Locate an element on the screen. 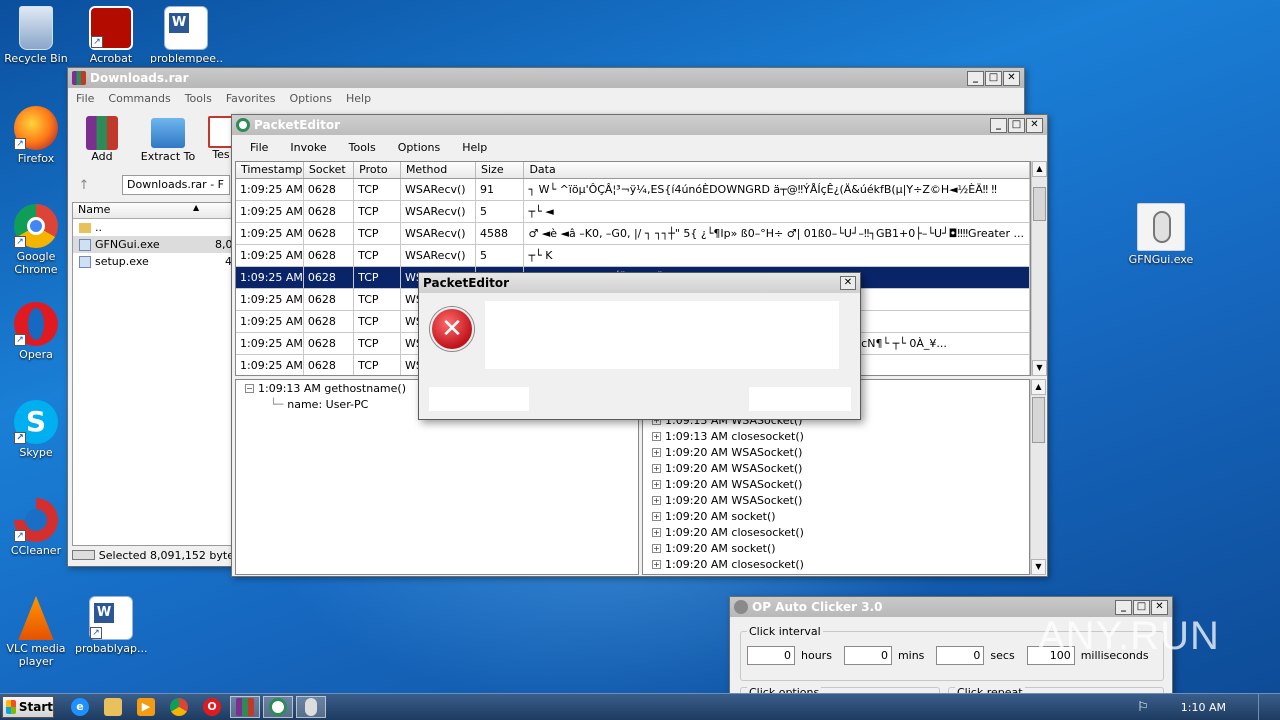 The height and width of the screenshot is (720, 1280). secs-input is located at coordinates (960, 655).